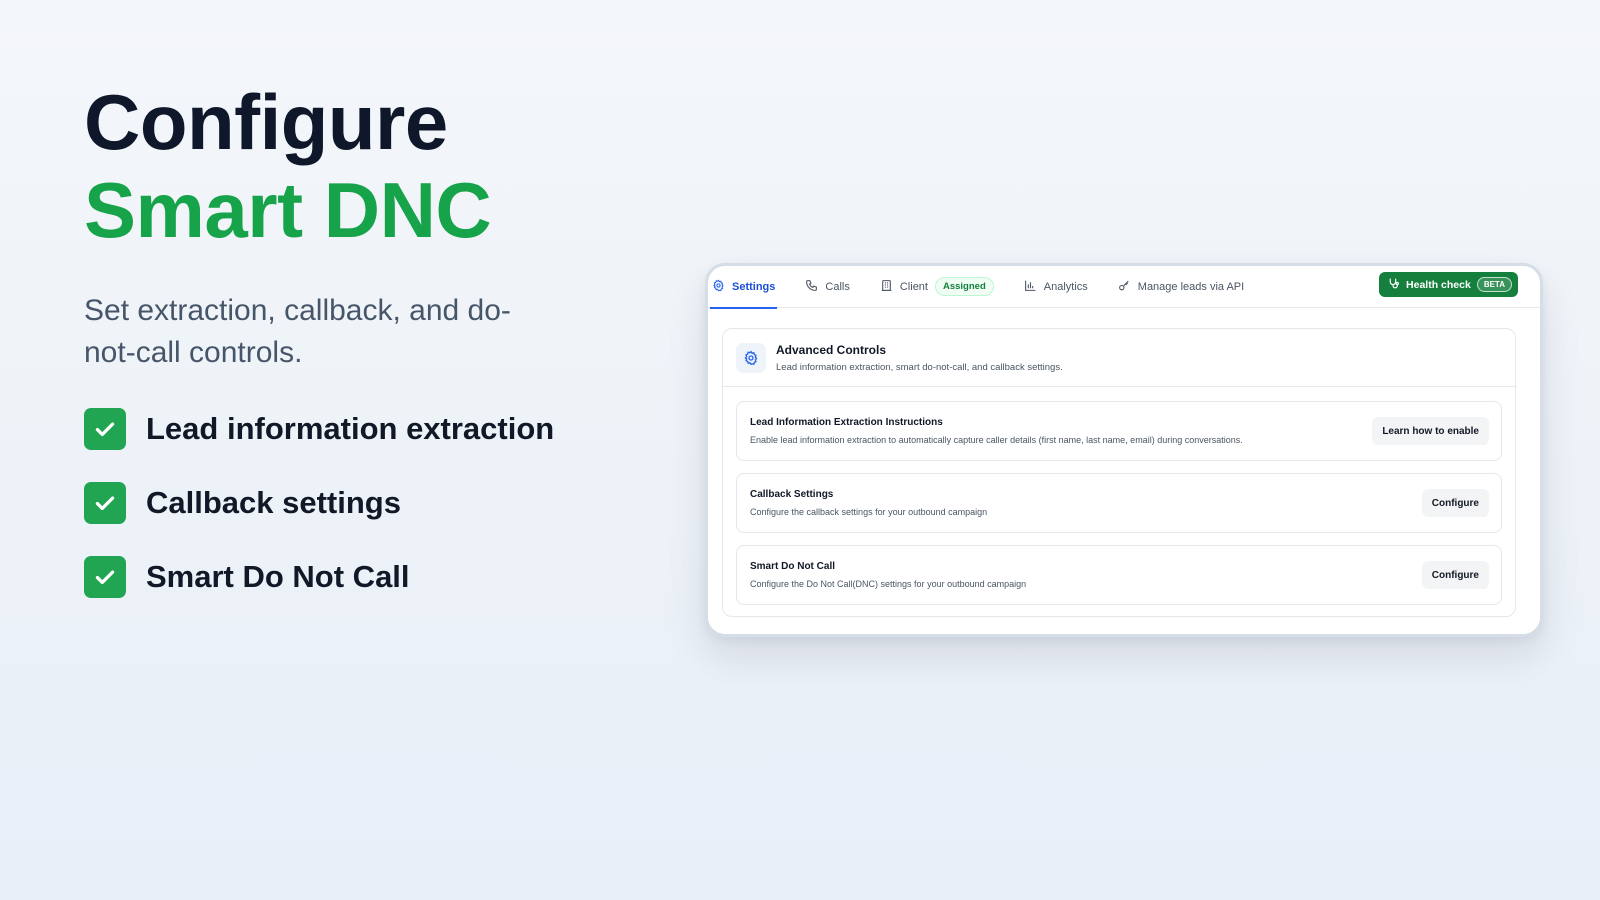 This screenshot has width=1600, height=900. I want to click on configure-dnc-button: Configure, so click(1455, 575).